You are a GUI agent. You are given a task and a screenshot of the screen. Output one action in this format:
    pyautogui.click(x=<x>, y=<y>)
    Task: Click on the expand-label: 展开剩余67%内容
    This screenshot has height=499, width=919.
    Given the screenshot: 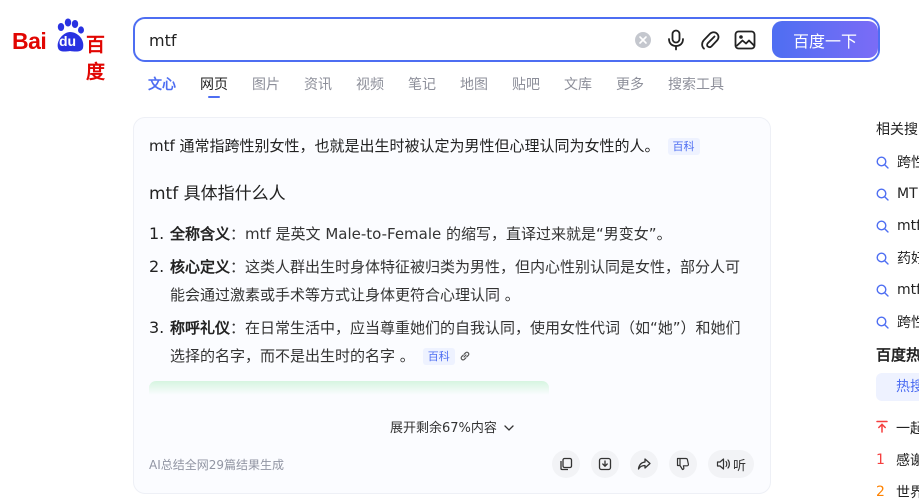 What is the action you would take?
    pyautogui.click(x=443, y=428)
    